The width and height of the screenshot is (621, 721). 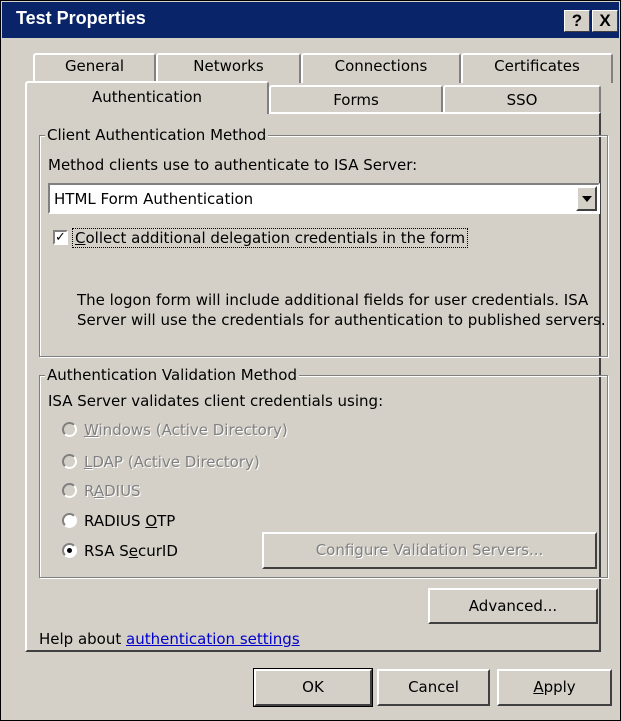 I want to click on delegation-checkbox: ✓, so click(x=60, y=237).